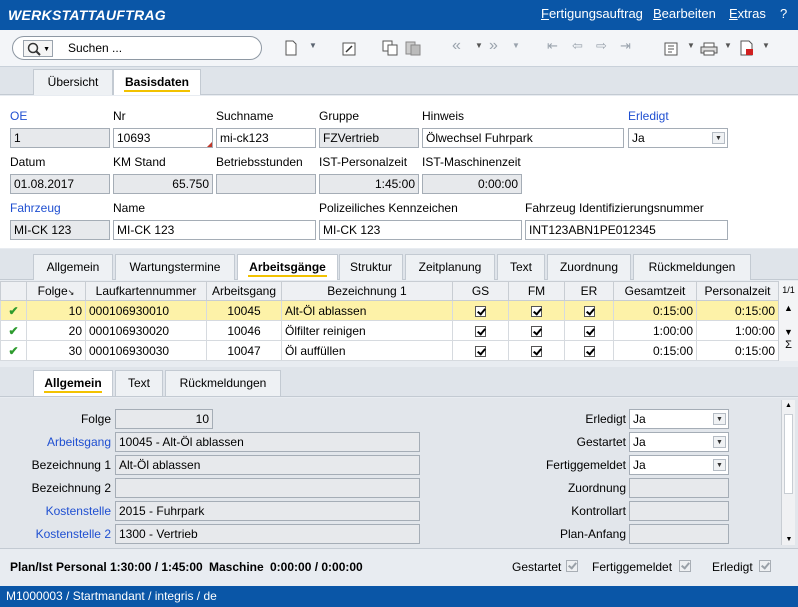 This screenshot has height=607, width=798. What do you see at coordinates (139, 383) in the screenshot?
I see `detail-tab-text: Text` at bounding box center [139, 383].